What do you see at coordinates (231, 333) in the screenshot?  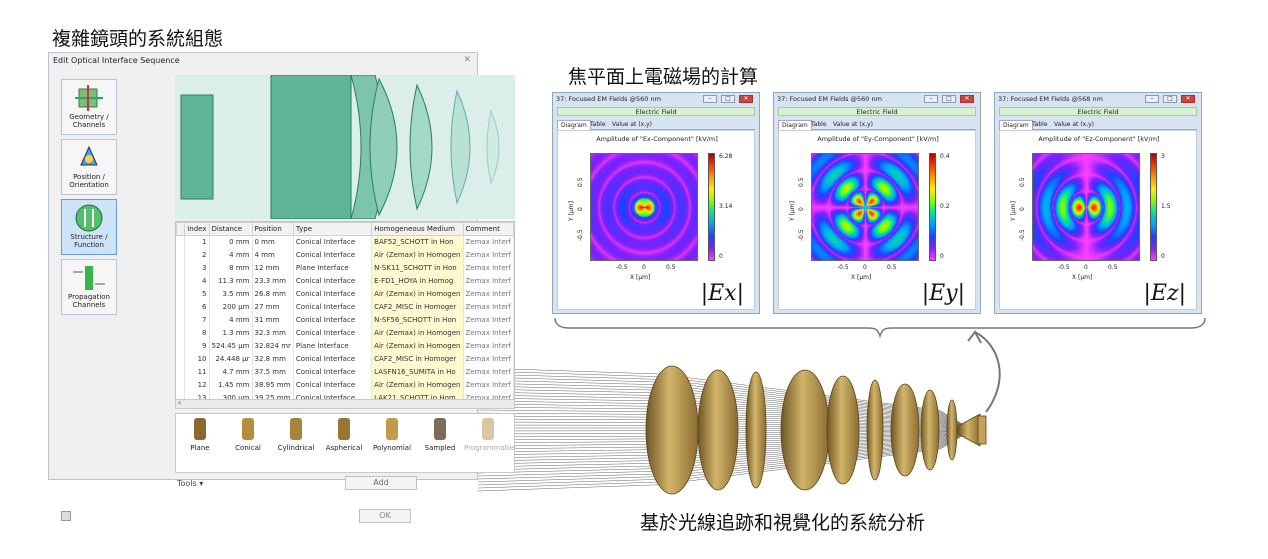 I see `cell-distance: 1.3 mm` at bounding box center [231, 333].